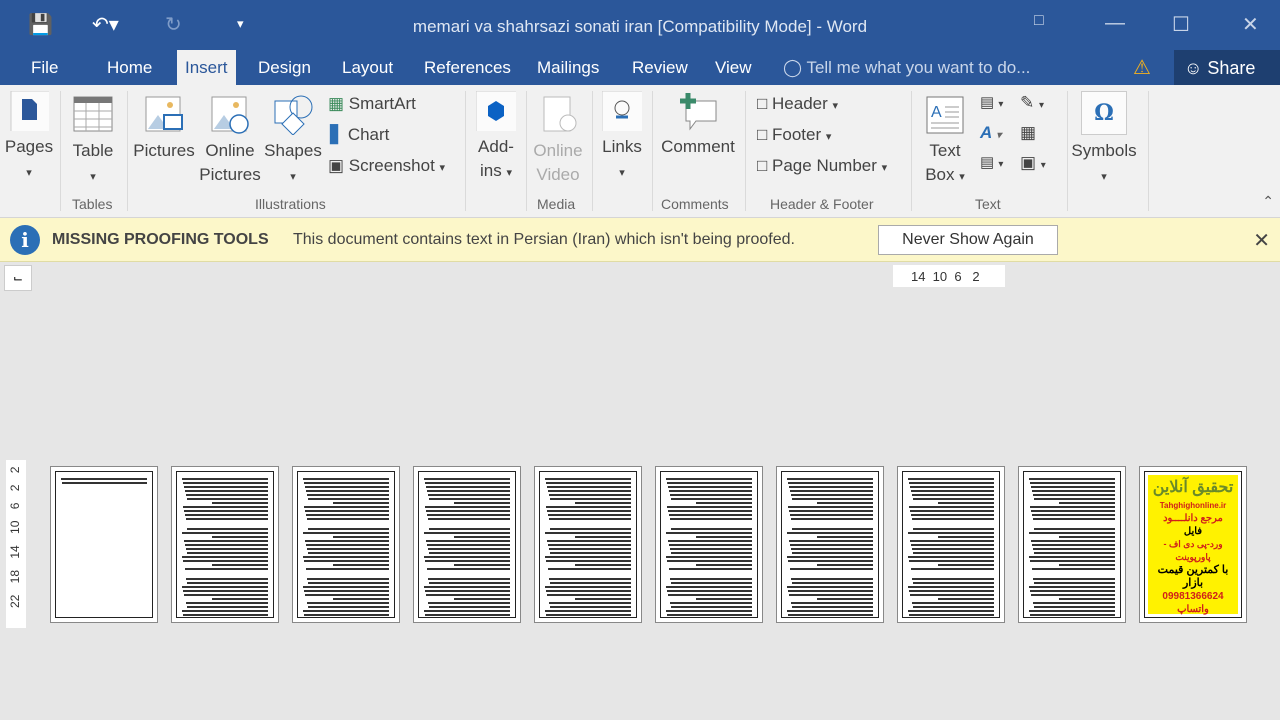  What do you see at coordinates (698, 125) in the screenshot?
I see `comment-button: Comment` at bounding box center [698, 125].